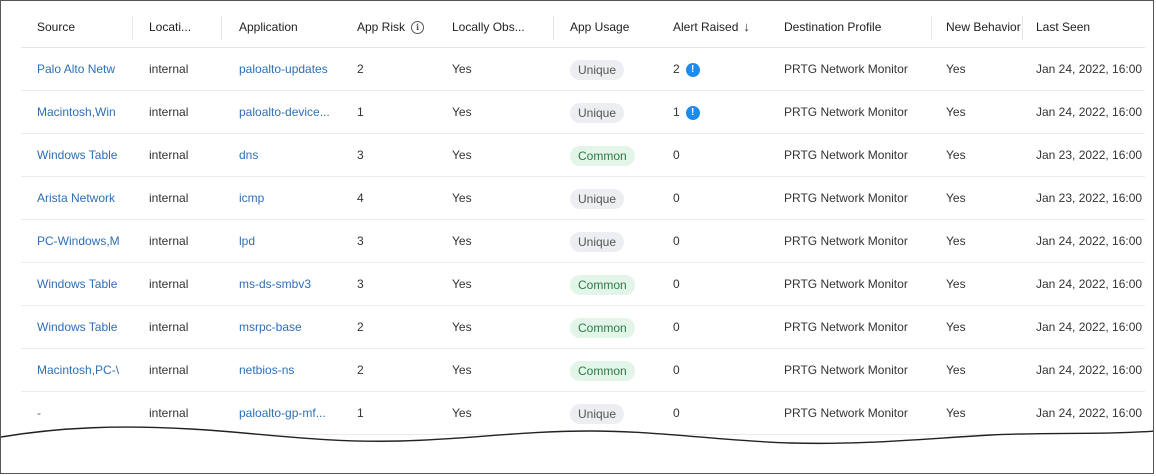  I want to click on source-link: PC-Windows,M, so click(79, 241).